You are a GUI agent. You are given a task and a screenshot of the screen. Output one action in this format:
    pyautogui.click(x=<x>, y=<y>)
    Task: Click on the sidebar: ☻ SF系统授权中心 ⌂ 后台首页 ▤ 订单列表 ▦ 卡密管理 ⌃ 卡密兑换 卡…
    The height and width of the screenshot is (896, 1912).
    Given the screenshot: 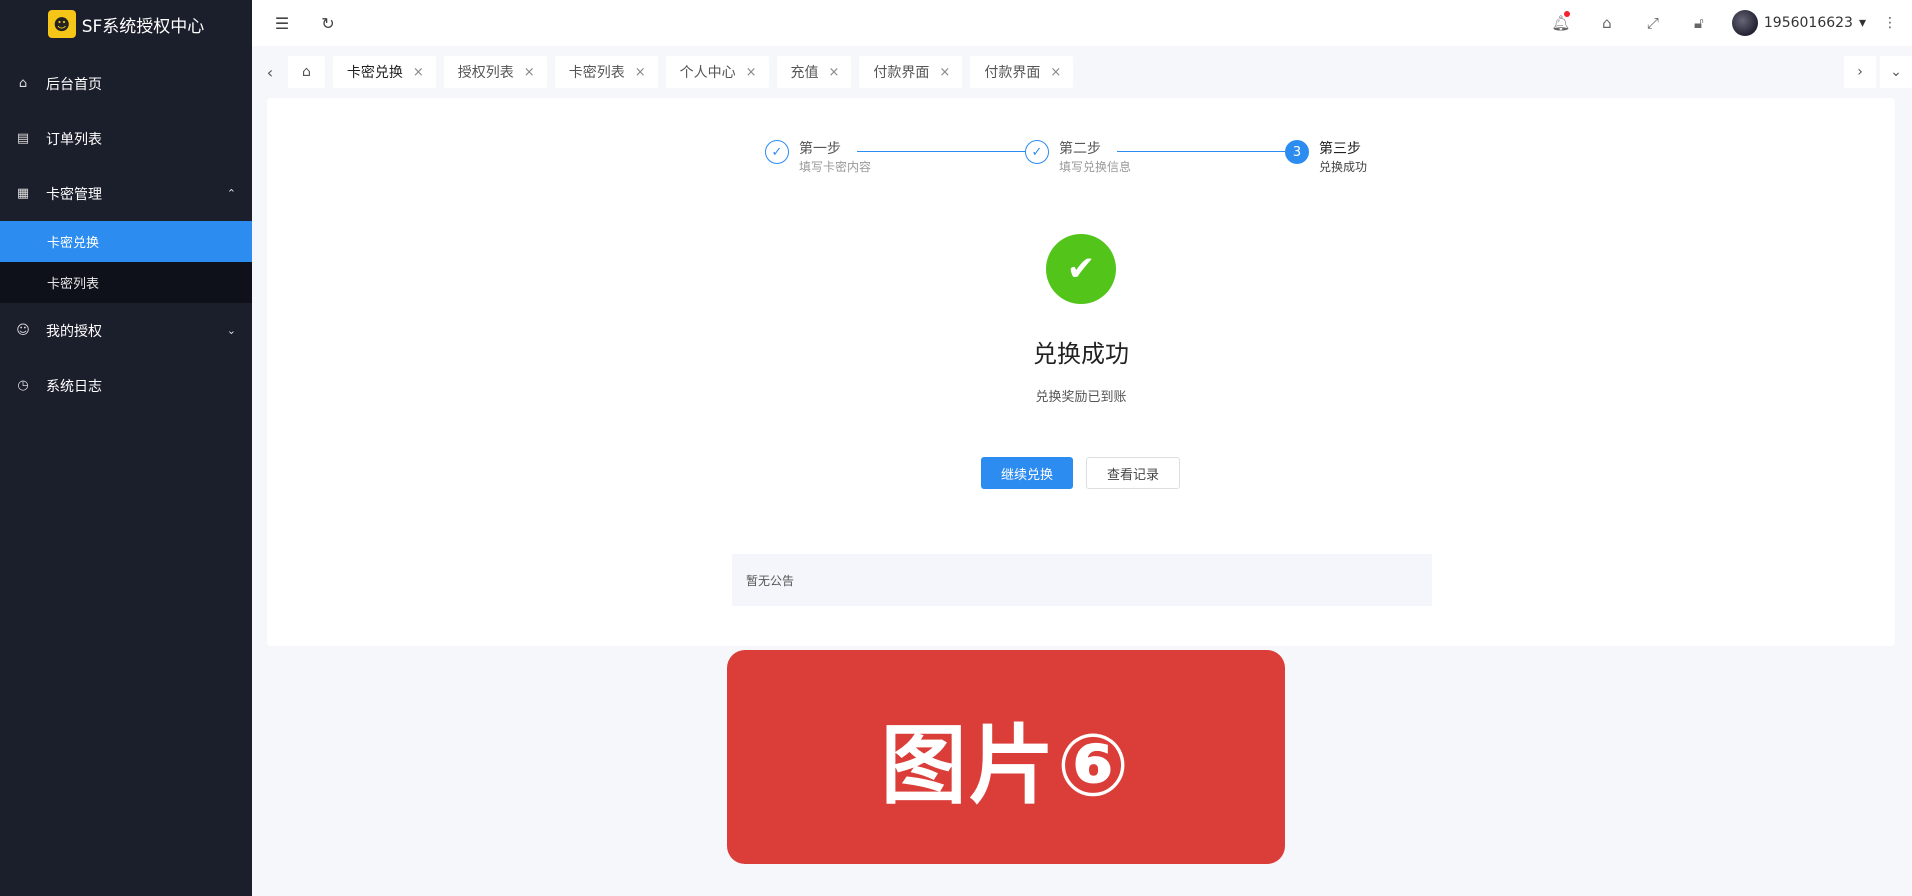 What is the action you would take?
    pyautogui.click(x=126, y=448)
    